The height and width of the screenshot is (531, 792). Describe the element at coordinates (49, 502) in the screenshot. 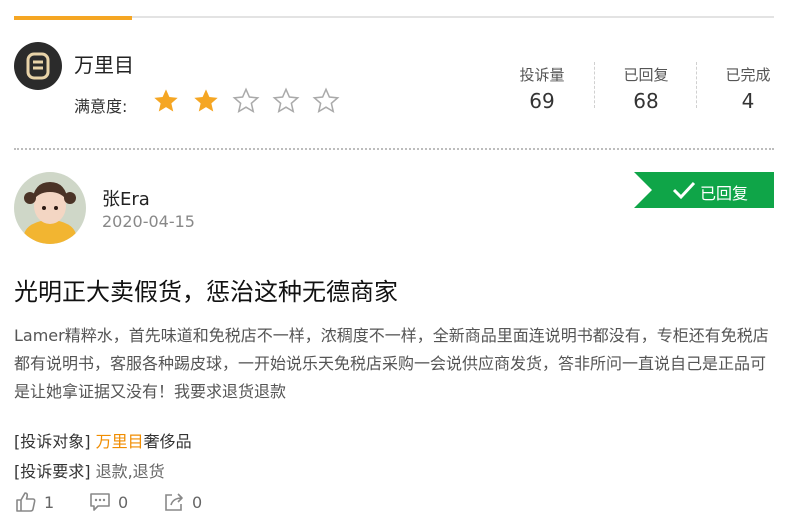

I see `like-count: 1` at that location.